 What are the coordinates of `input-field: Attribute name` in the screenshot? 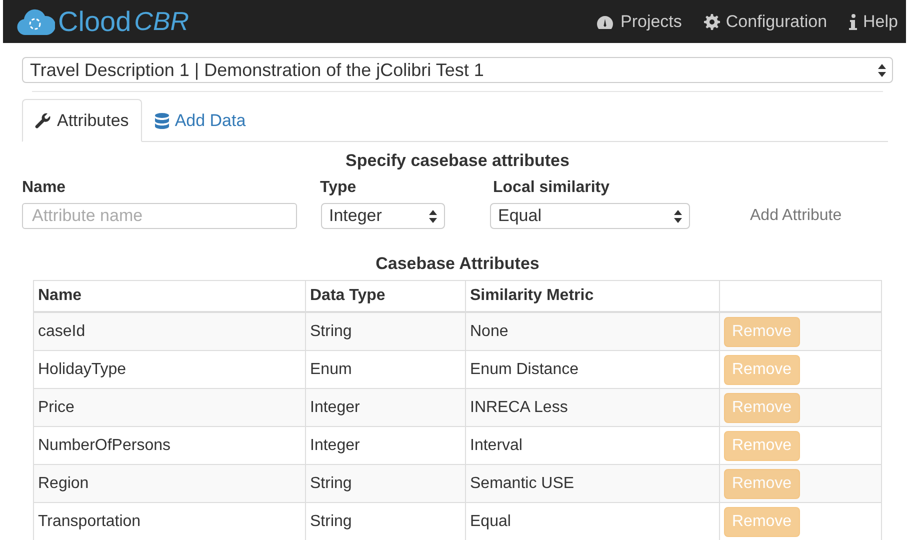 It's located at (159, 216).